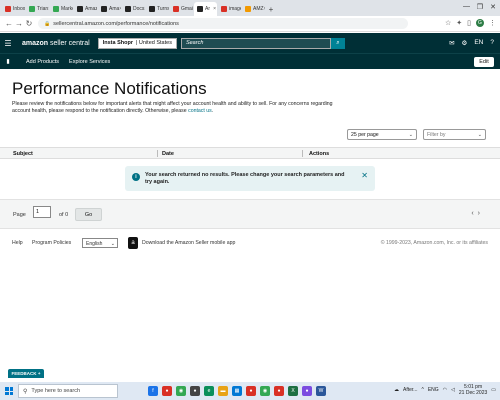  I want to click on close-window-icon: ✕, so click(493, 7).